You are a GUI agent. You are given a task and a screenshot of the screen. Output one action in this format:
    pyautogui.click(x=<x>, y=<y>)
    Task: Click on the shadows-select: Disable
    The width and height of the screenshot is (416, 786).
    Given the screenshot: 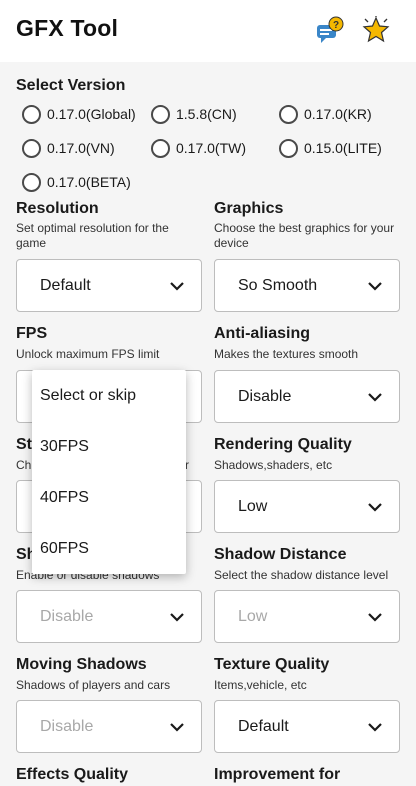 What is the action you would take?
    pyautogui.click(x=109, y=616)
    